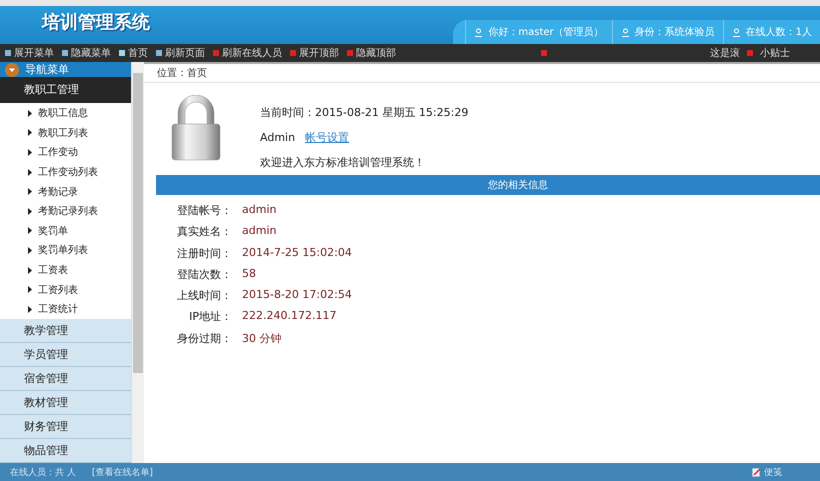  What do you see at coordinates (65, 331) in the screenshot?
I see `menu-group: 教学管理` at bounding box center [65, 331].